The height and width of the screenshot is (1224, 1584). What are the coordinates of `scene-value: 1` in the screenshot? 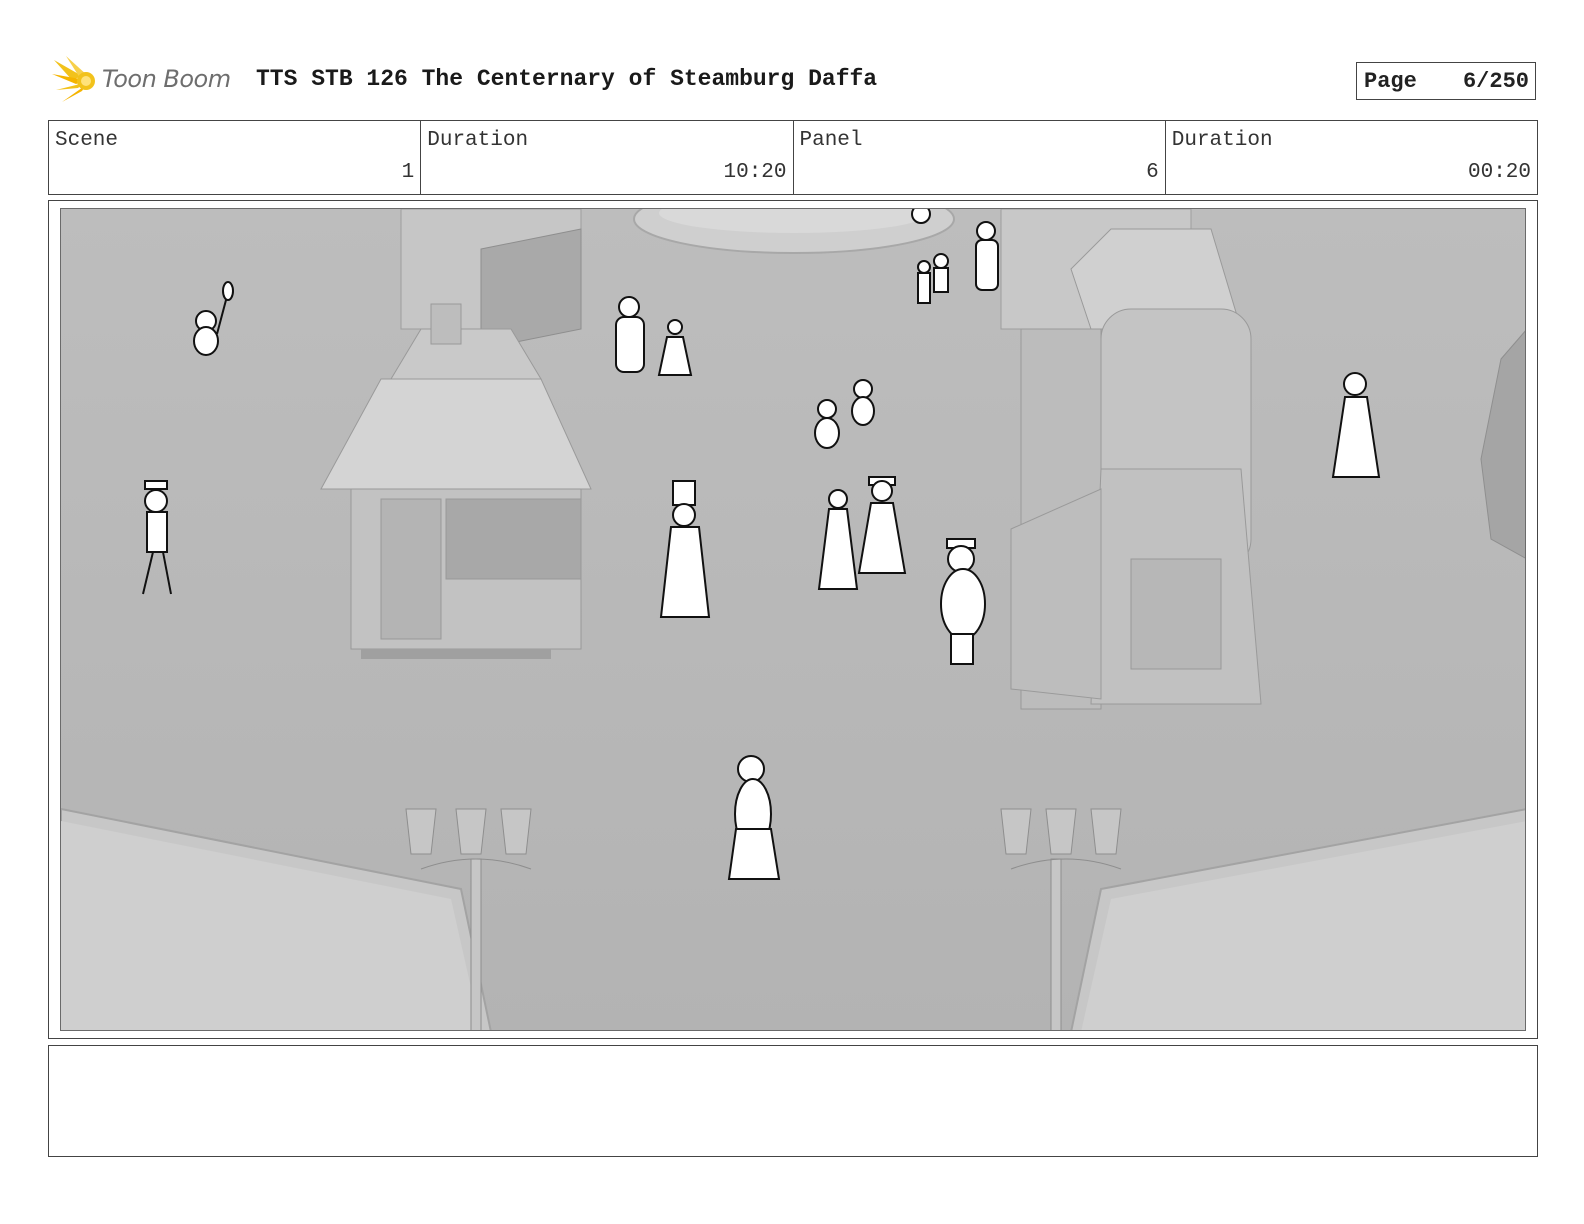 It's located at (408, 172).